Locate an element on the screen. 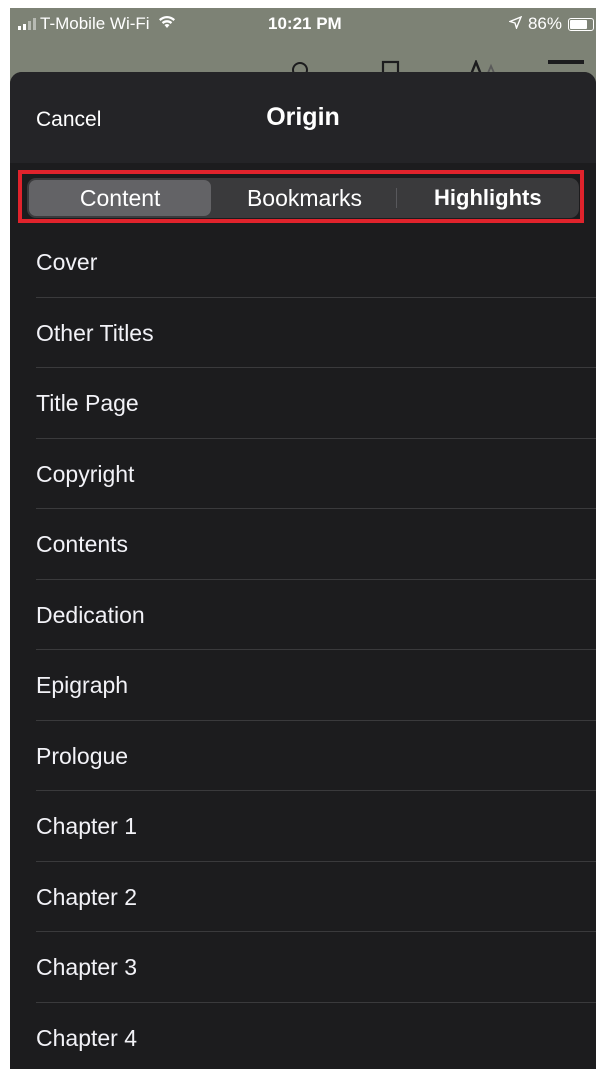 This screenshot has width=596, height=1069. tab-content: Content is located at coordinates (120, 198).